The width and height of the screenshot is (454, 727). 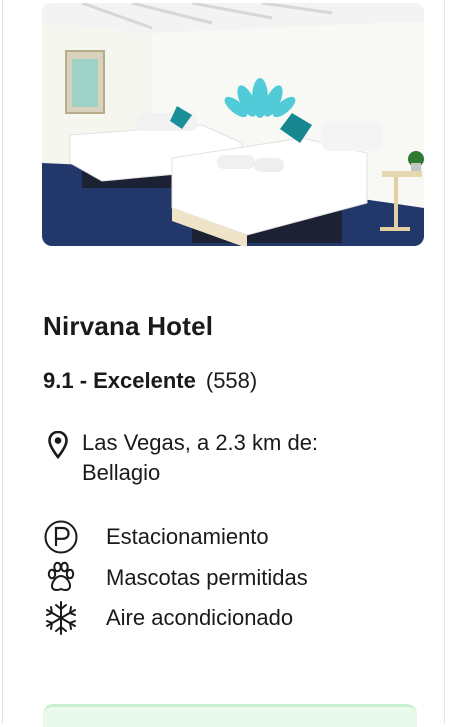 What do you see at coordinates (231, 380) in the screenshot?
I see `review-count: (558)` at bounding box center [231, 380].